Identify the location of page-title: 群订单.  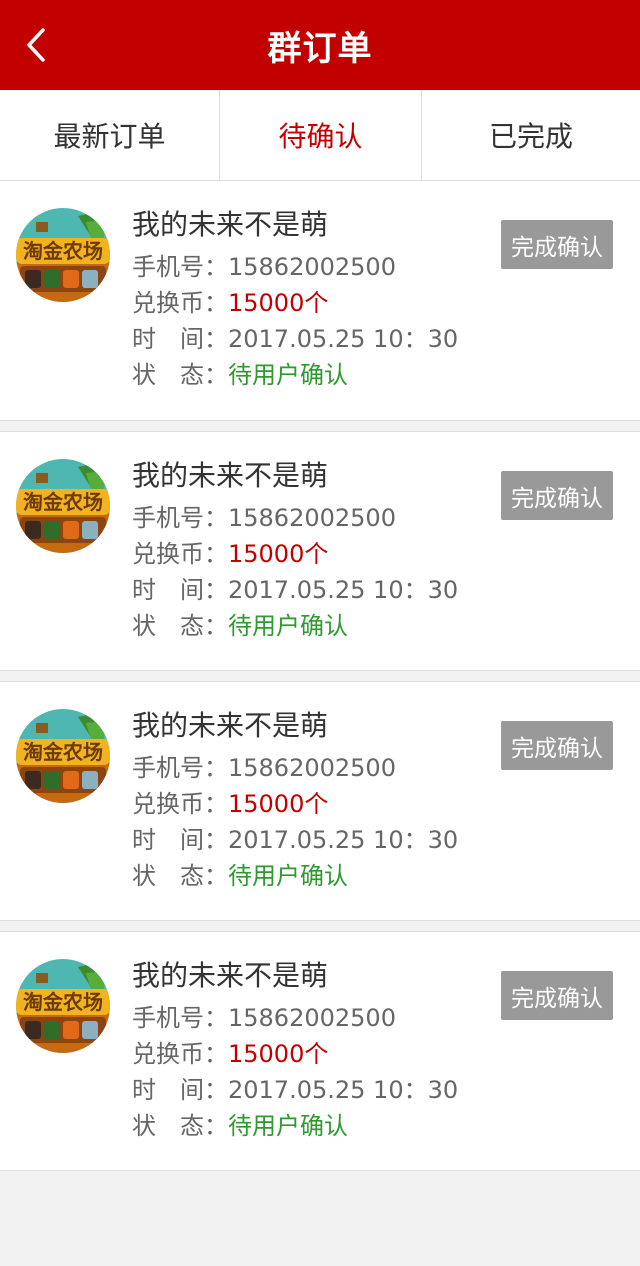
(320, 48).